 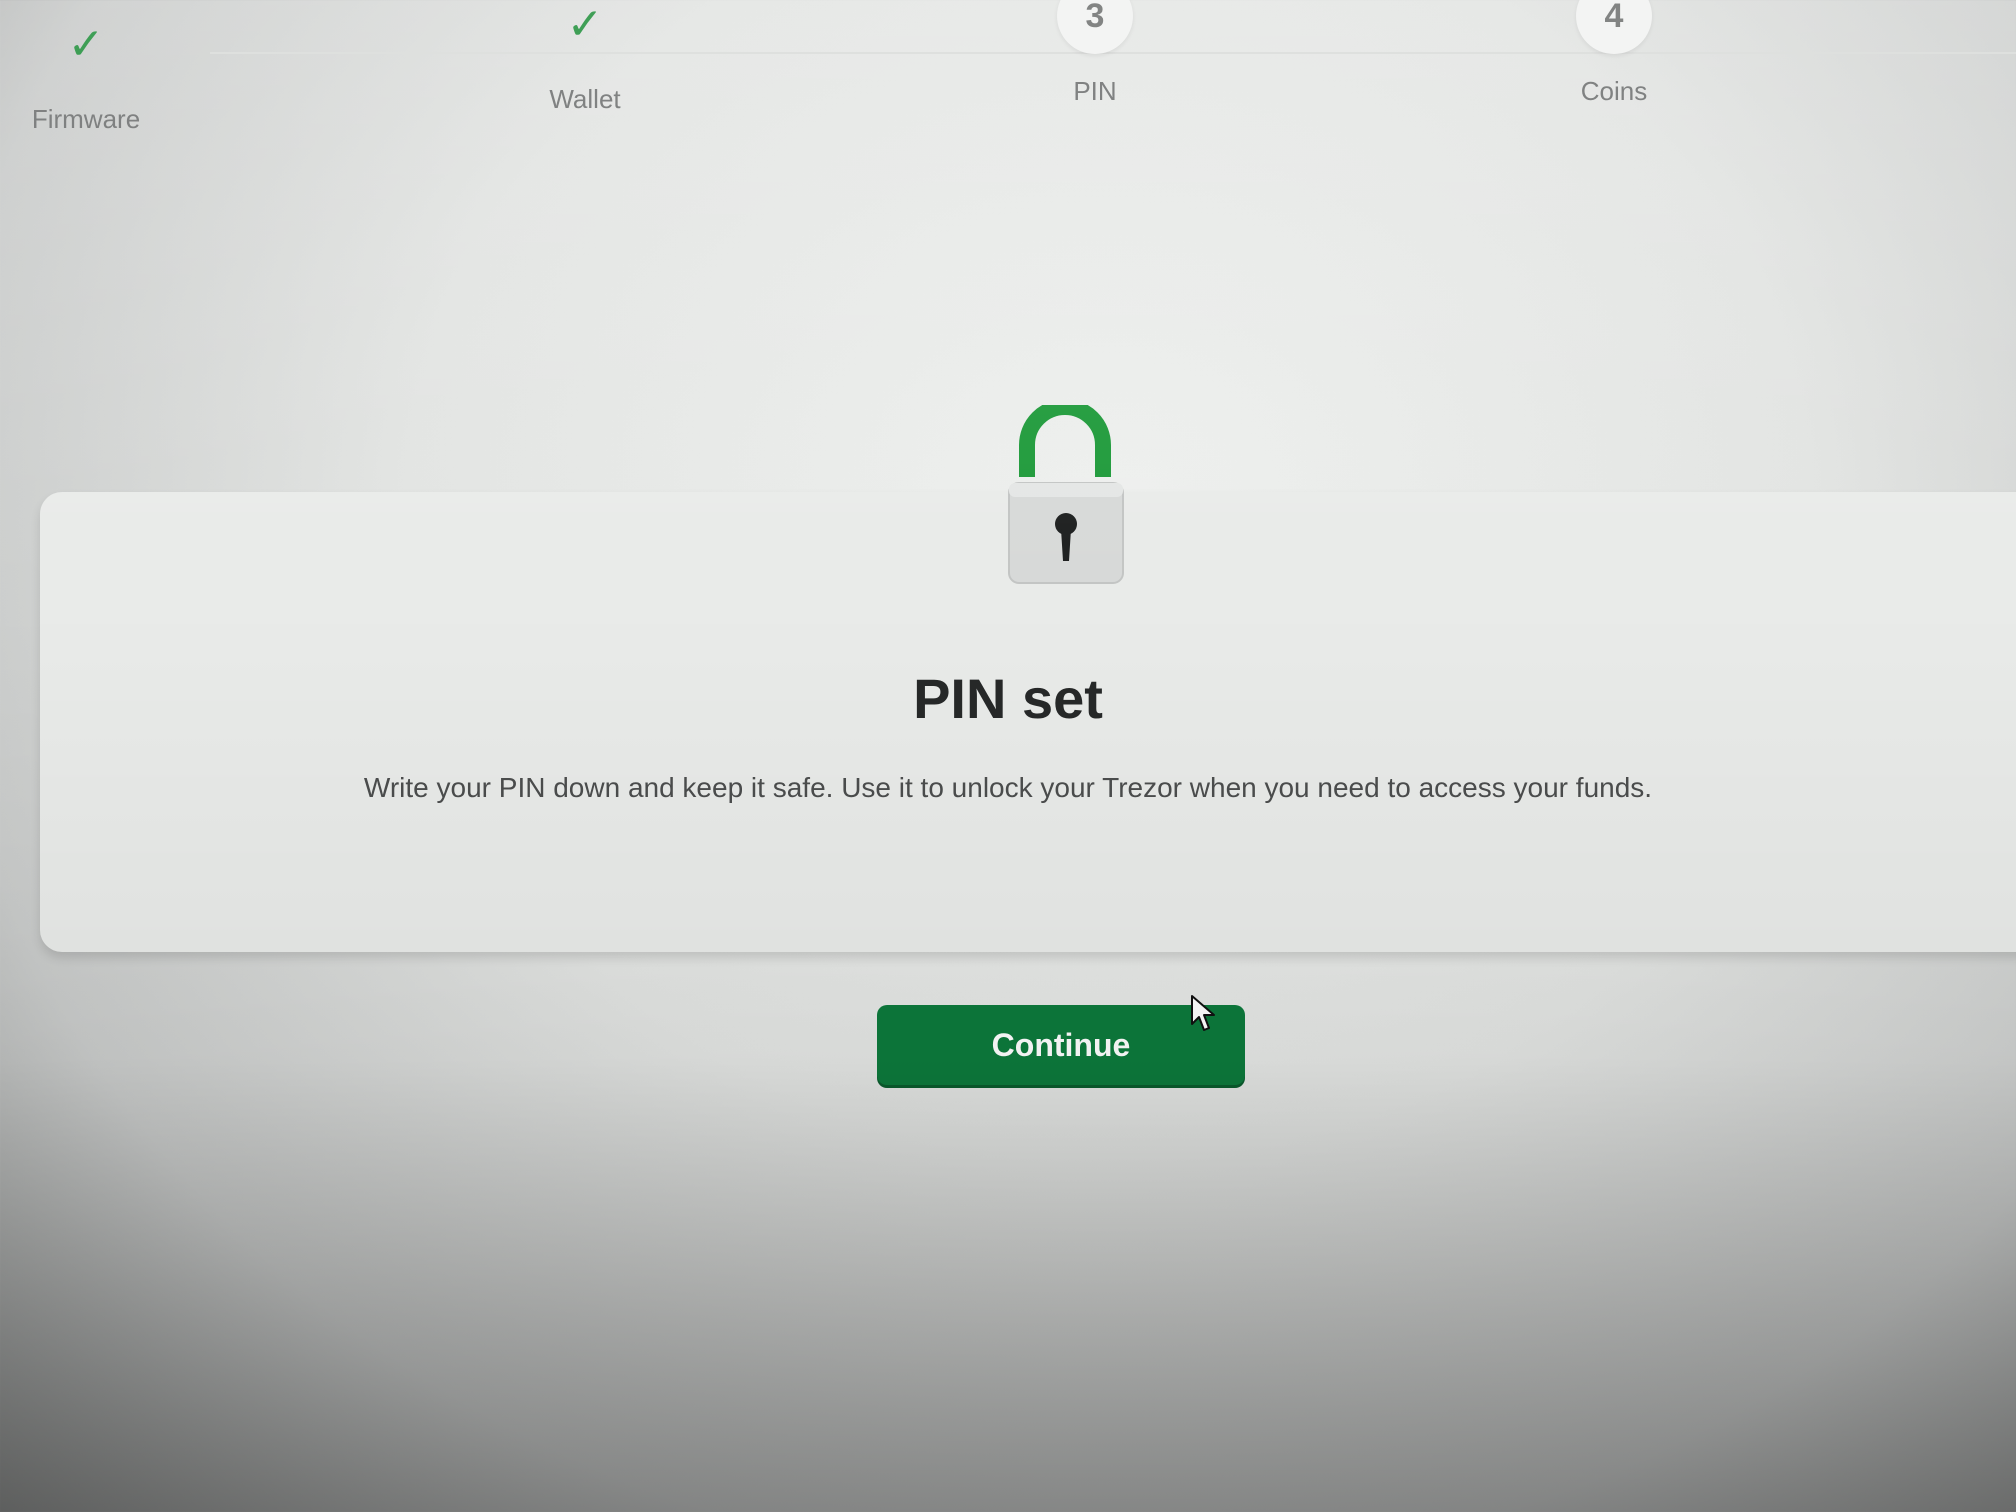 What do you see at coordinates (1008, 698) in the screenshot?
I see `page-title: PIN set` at bounding box center [1008, 698].